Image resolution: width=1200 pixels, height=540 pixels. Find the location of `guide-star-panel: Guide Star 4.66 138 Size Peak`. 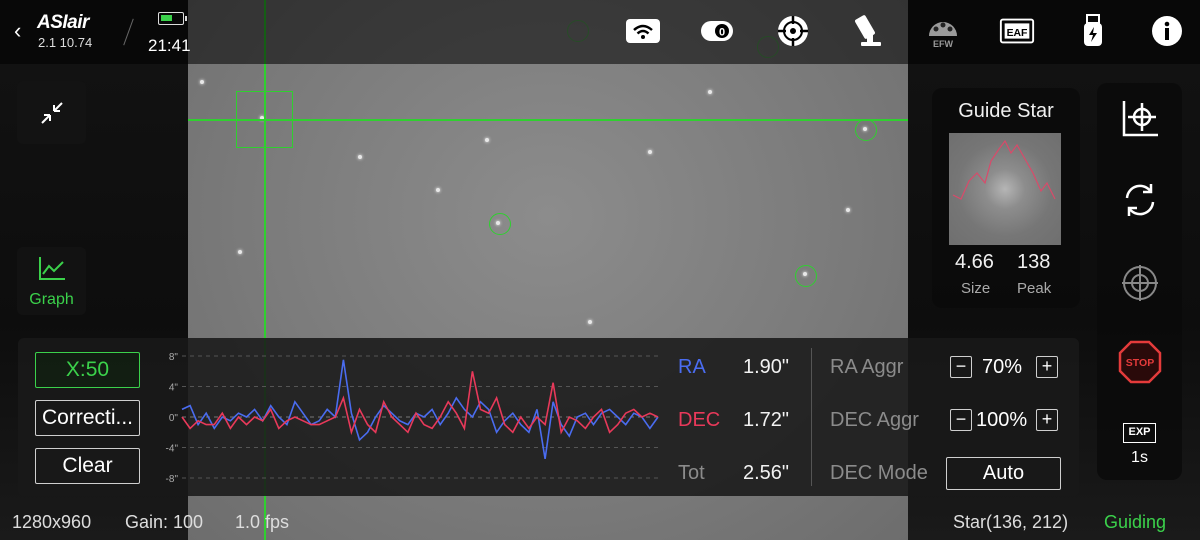

guide-star-panel: Guide Star 4.66 138 Size Peak is located at coordinates (1006, 198).